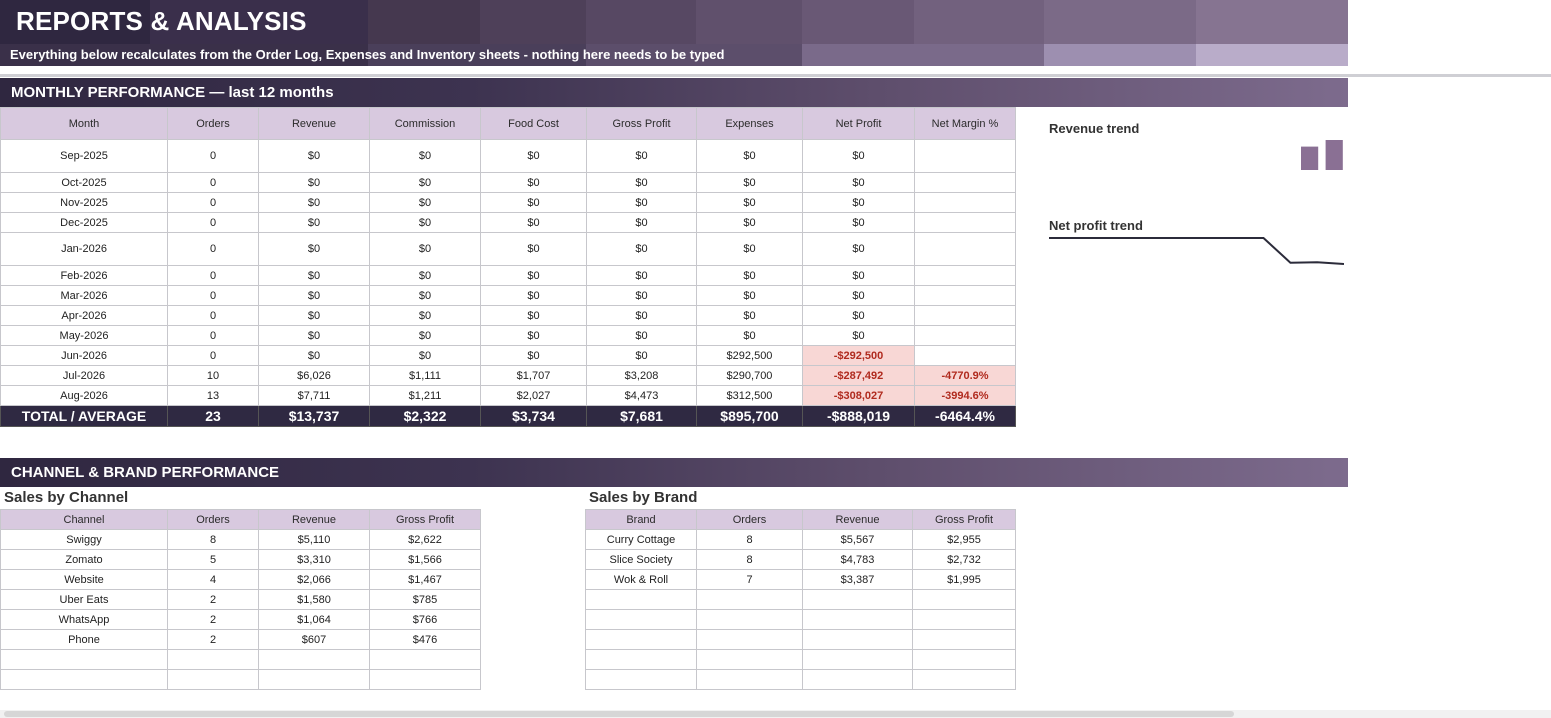 This screenshot has width=1551, height=718. What do you see at coordinates (858, 355) in the screenshot?
I see `cell-net-profit: -$292,500` at bounding box center [858, 355].